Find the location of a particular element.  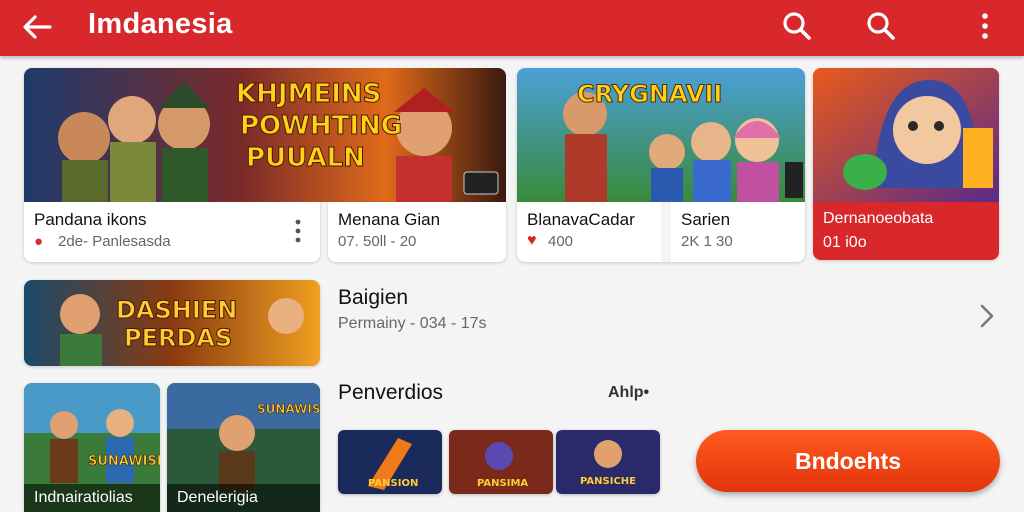

featured-banner-image: DASHIEN PERDAS is located at coordinates (172, 323).